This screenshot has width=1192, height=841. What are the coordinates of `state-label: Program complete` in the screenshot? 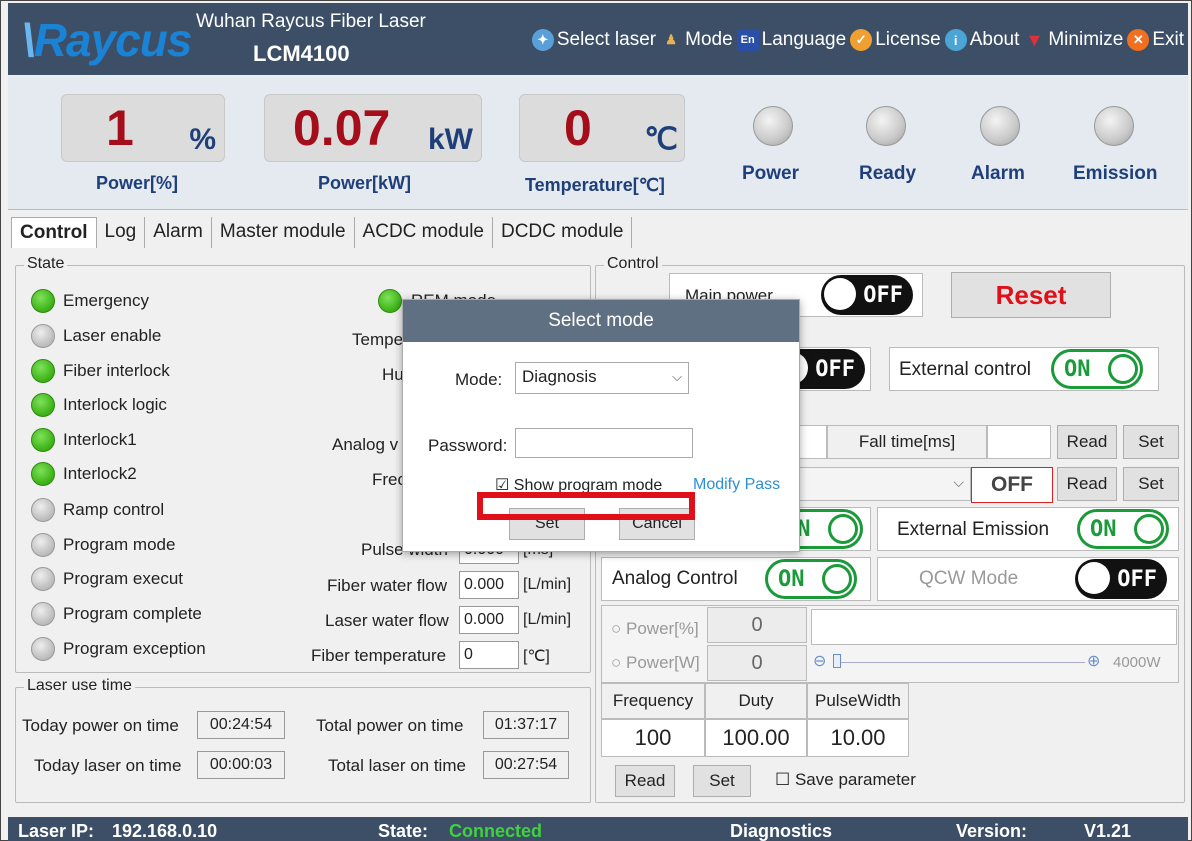 It's located at (132, 613).